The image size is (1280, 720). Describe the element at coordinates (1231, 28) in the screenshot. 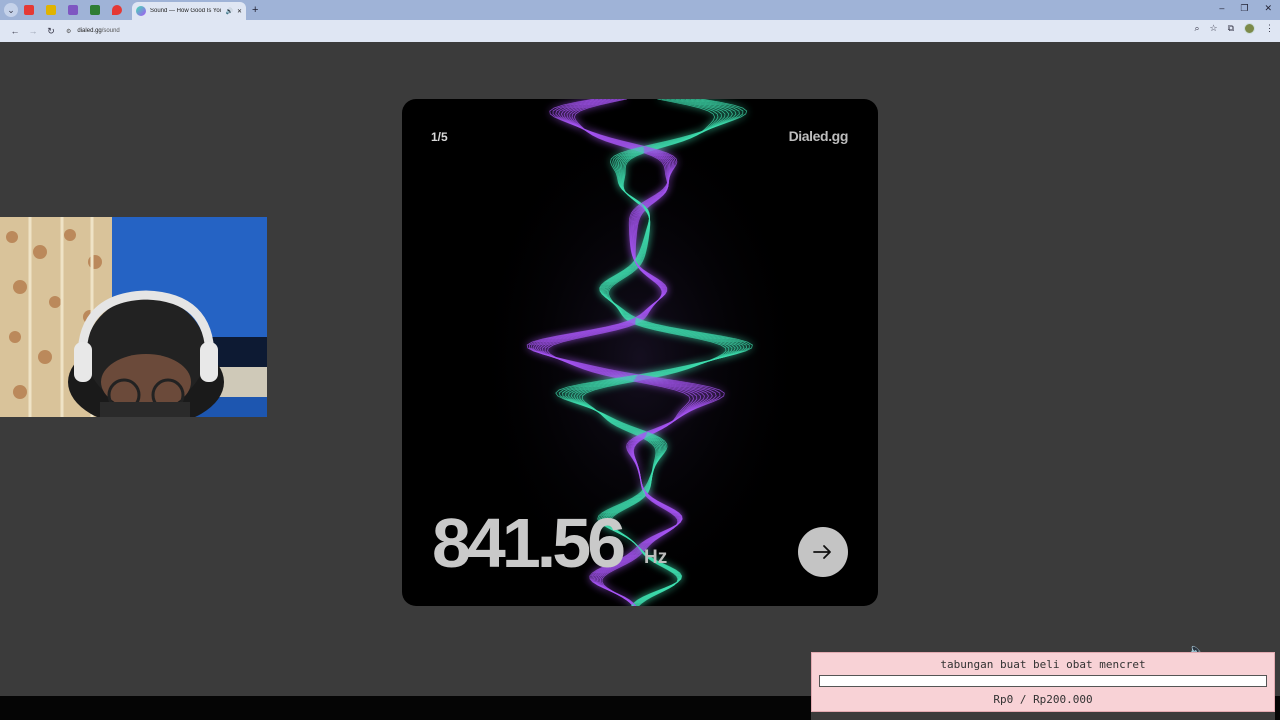

I see `extensions-icon: ⧉` at that location.